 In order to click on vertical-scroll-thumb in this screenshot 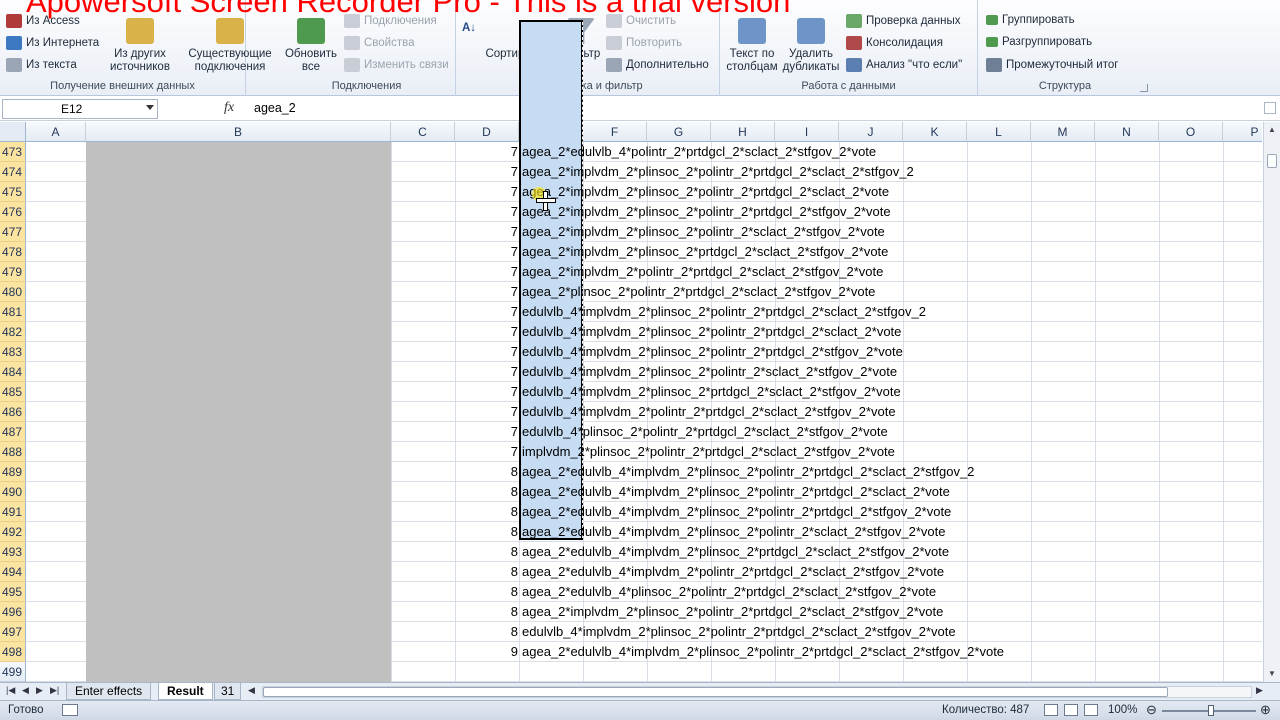, I will do `click(1272, 161)`.